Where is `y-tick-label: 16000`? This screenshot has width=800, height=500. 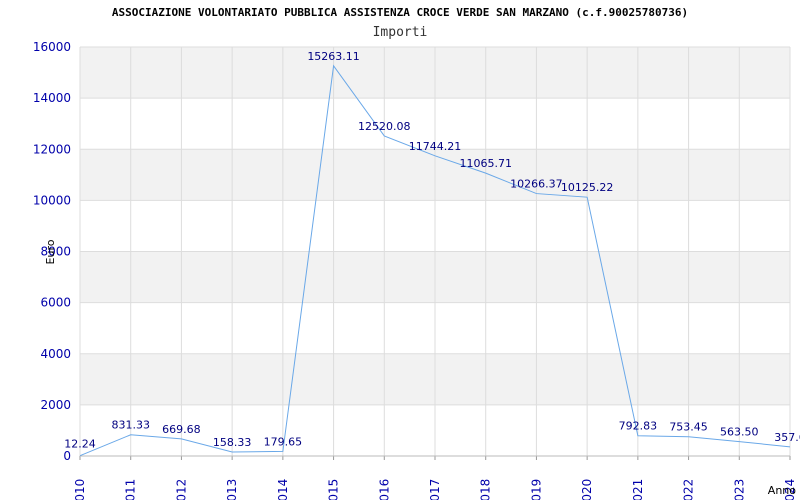
y-tick-label: 16000 is located at coordinates (52, 47).